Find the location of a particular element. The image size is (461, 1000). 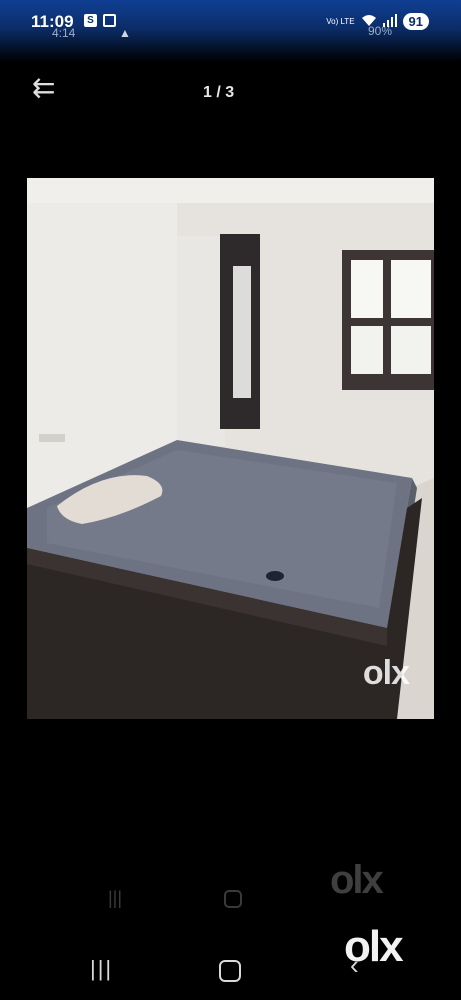

status-bar: 11:09 4:14 S ▲ 90% Vo) LTE 91 is located at coordinates (230, 31).